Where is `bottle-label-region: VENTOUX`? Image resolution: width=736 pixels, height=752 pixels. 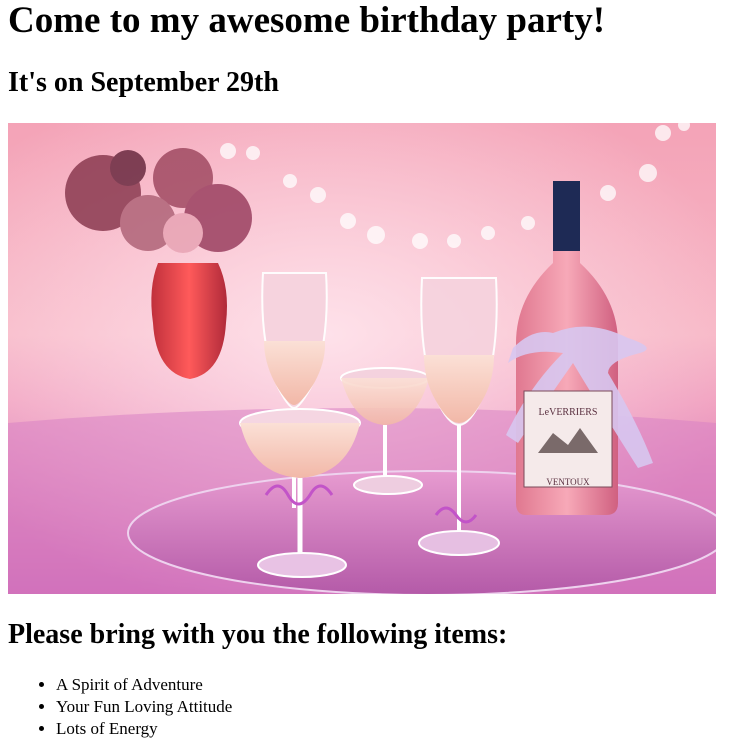 bottle-label-region: VENTOUX is located at coordinates (568, 482).